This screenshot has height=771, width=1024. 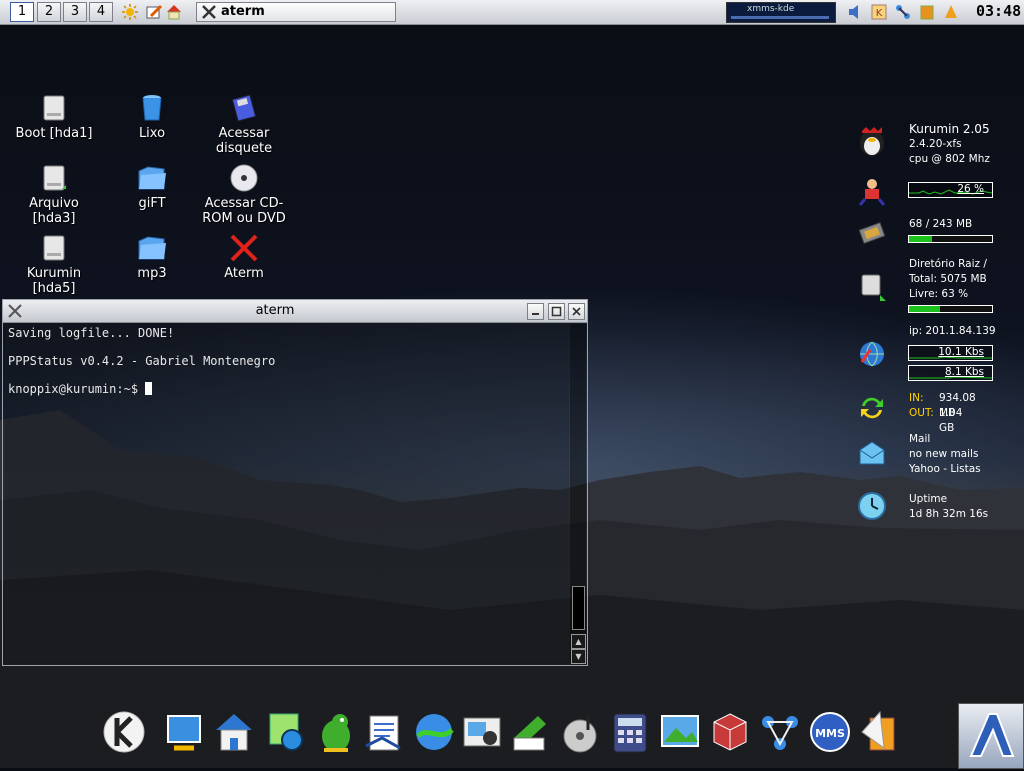 I want to click on desktop-icon-boot: Boot [hda1], so click(x=54, y=117).